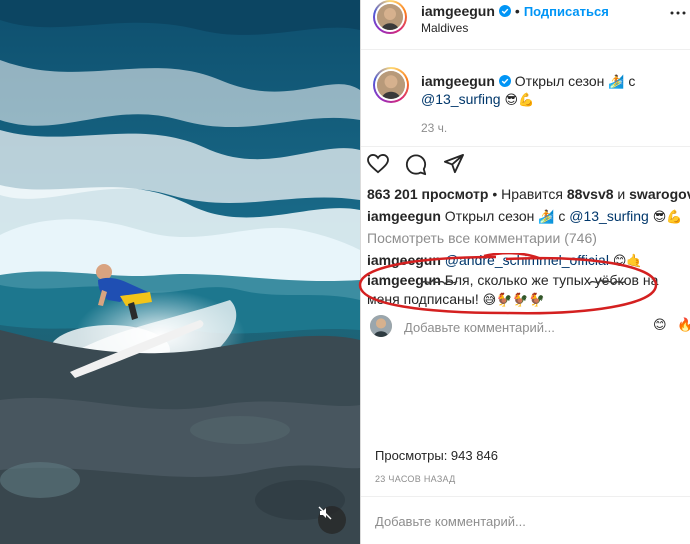  I want to click on surfer-emoji: 🏄, so click(616, 82).